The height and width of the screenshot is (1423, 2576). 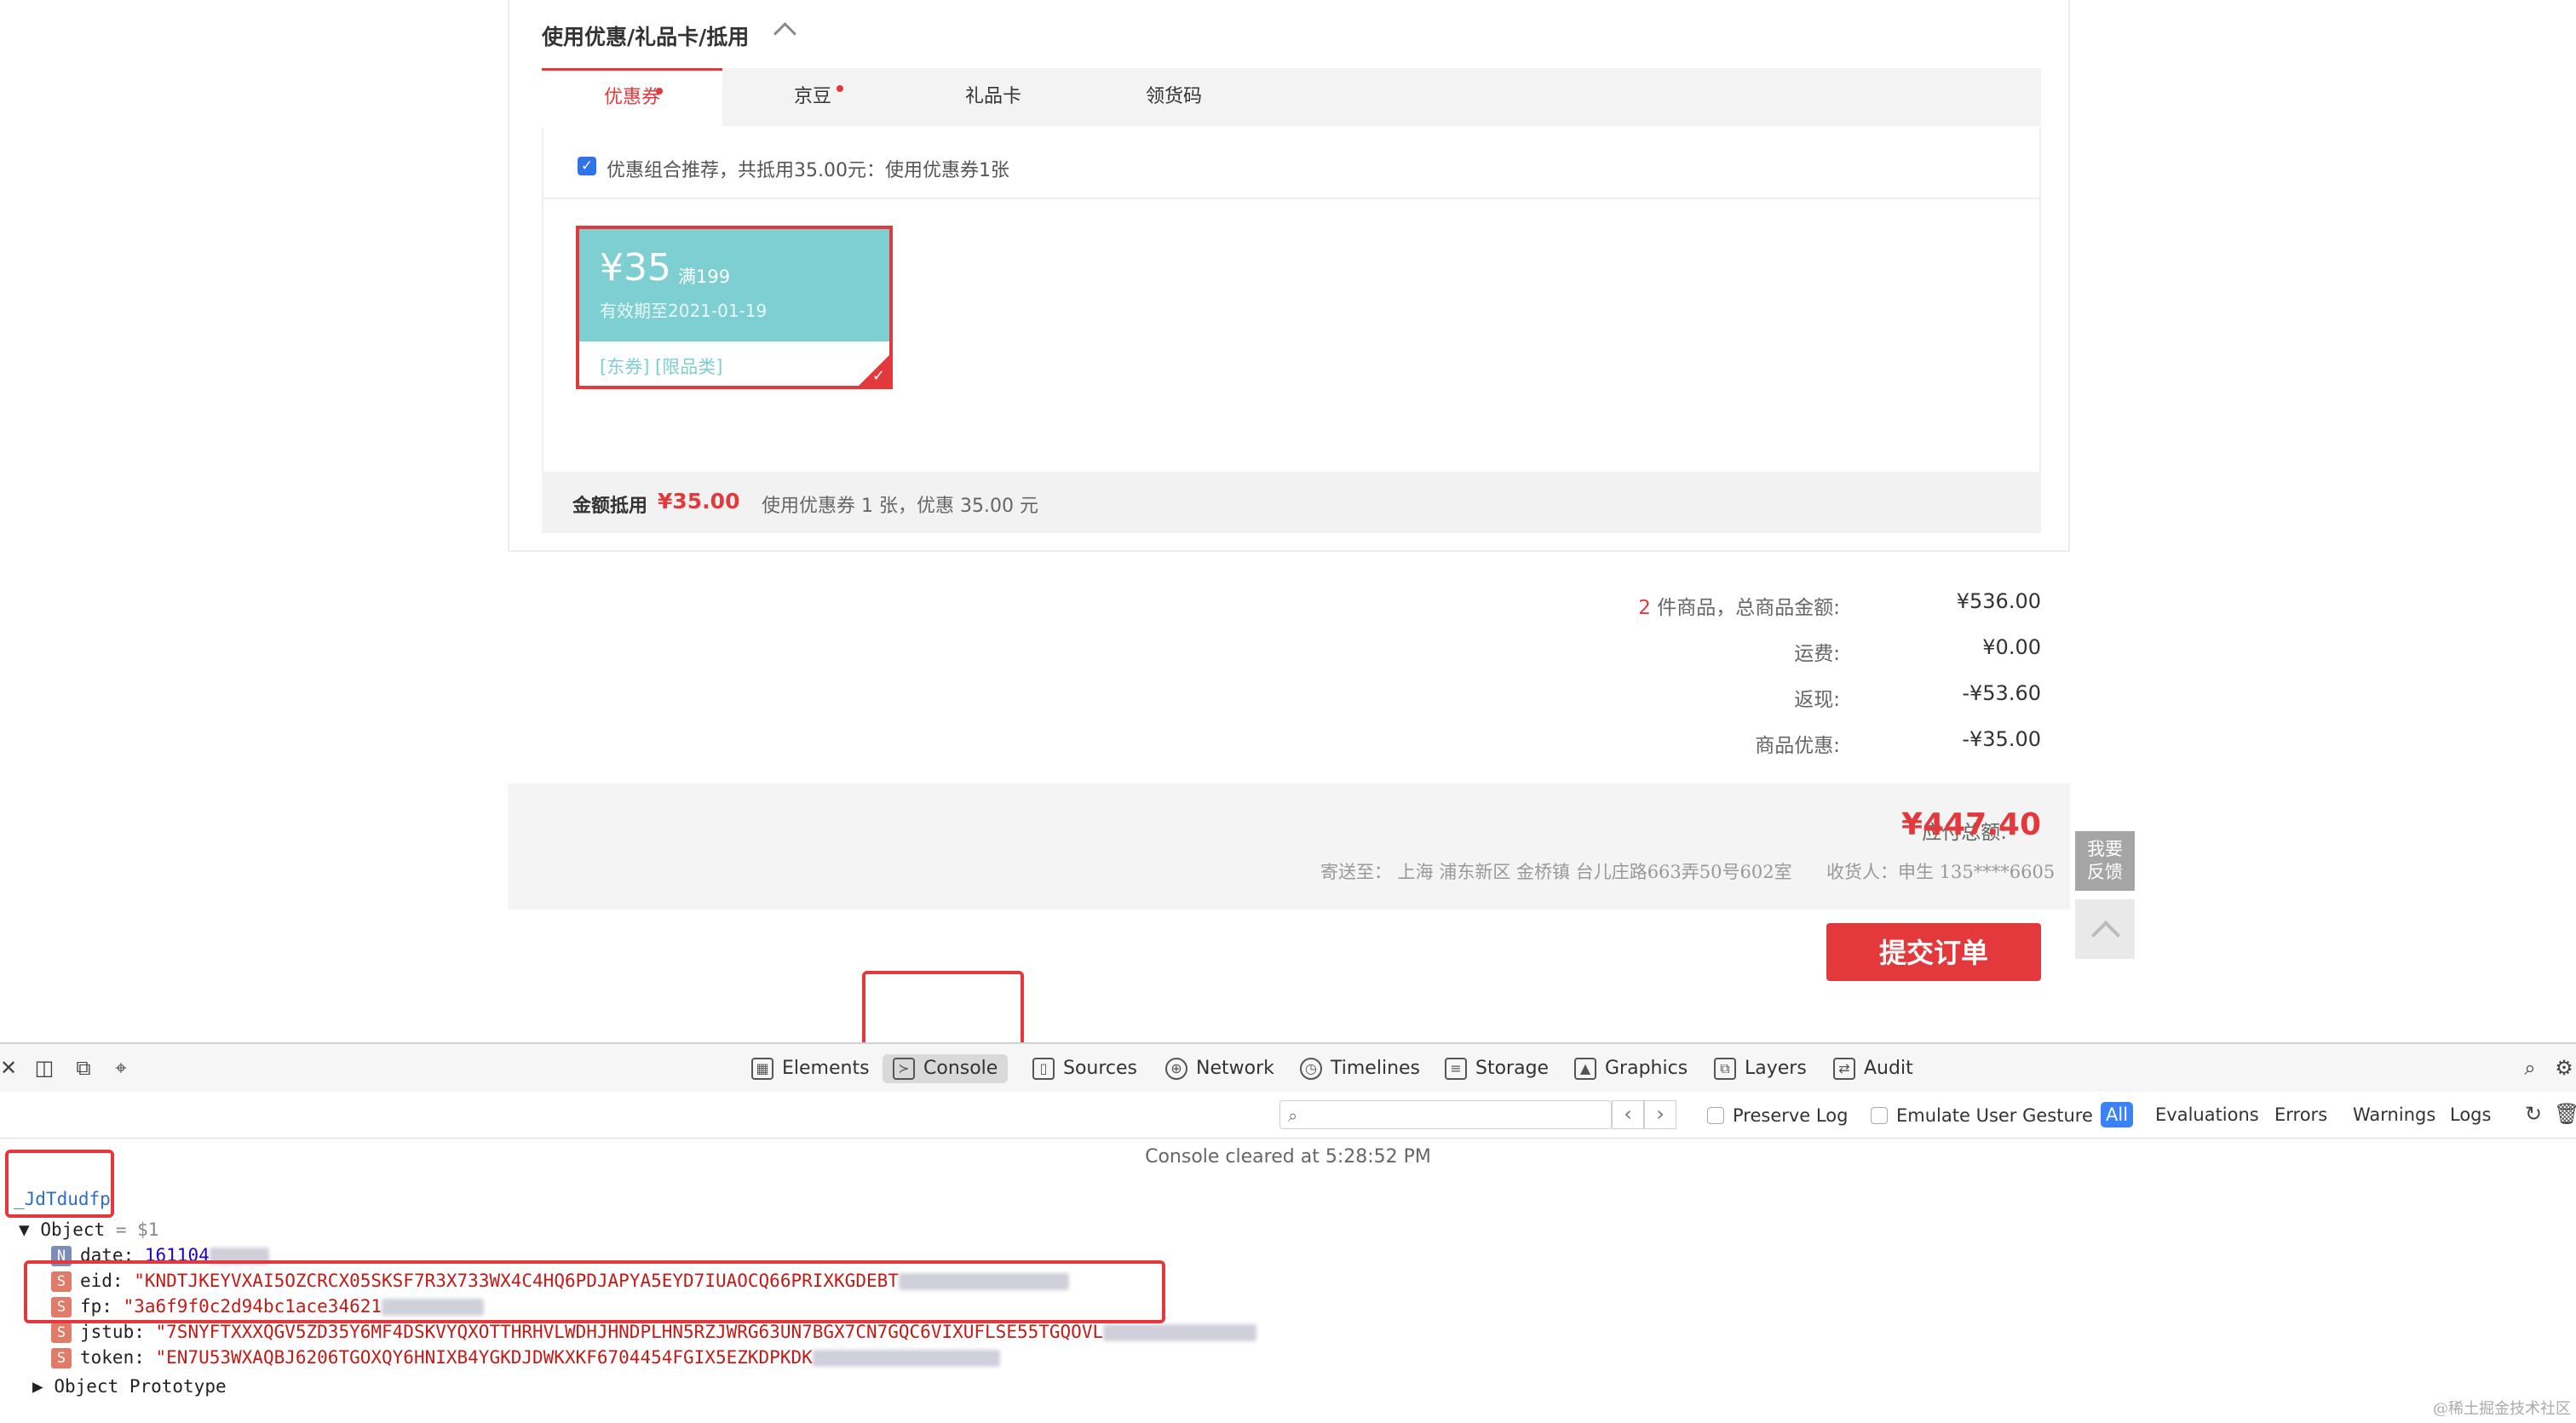 I want to click on check-icon: ✓, so click(x=878, y=376).